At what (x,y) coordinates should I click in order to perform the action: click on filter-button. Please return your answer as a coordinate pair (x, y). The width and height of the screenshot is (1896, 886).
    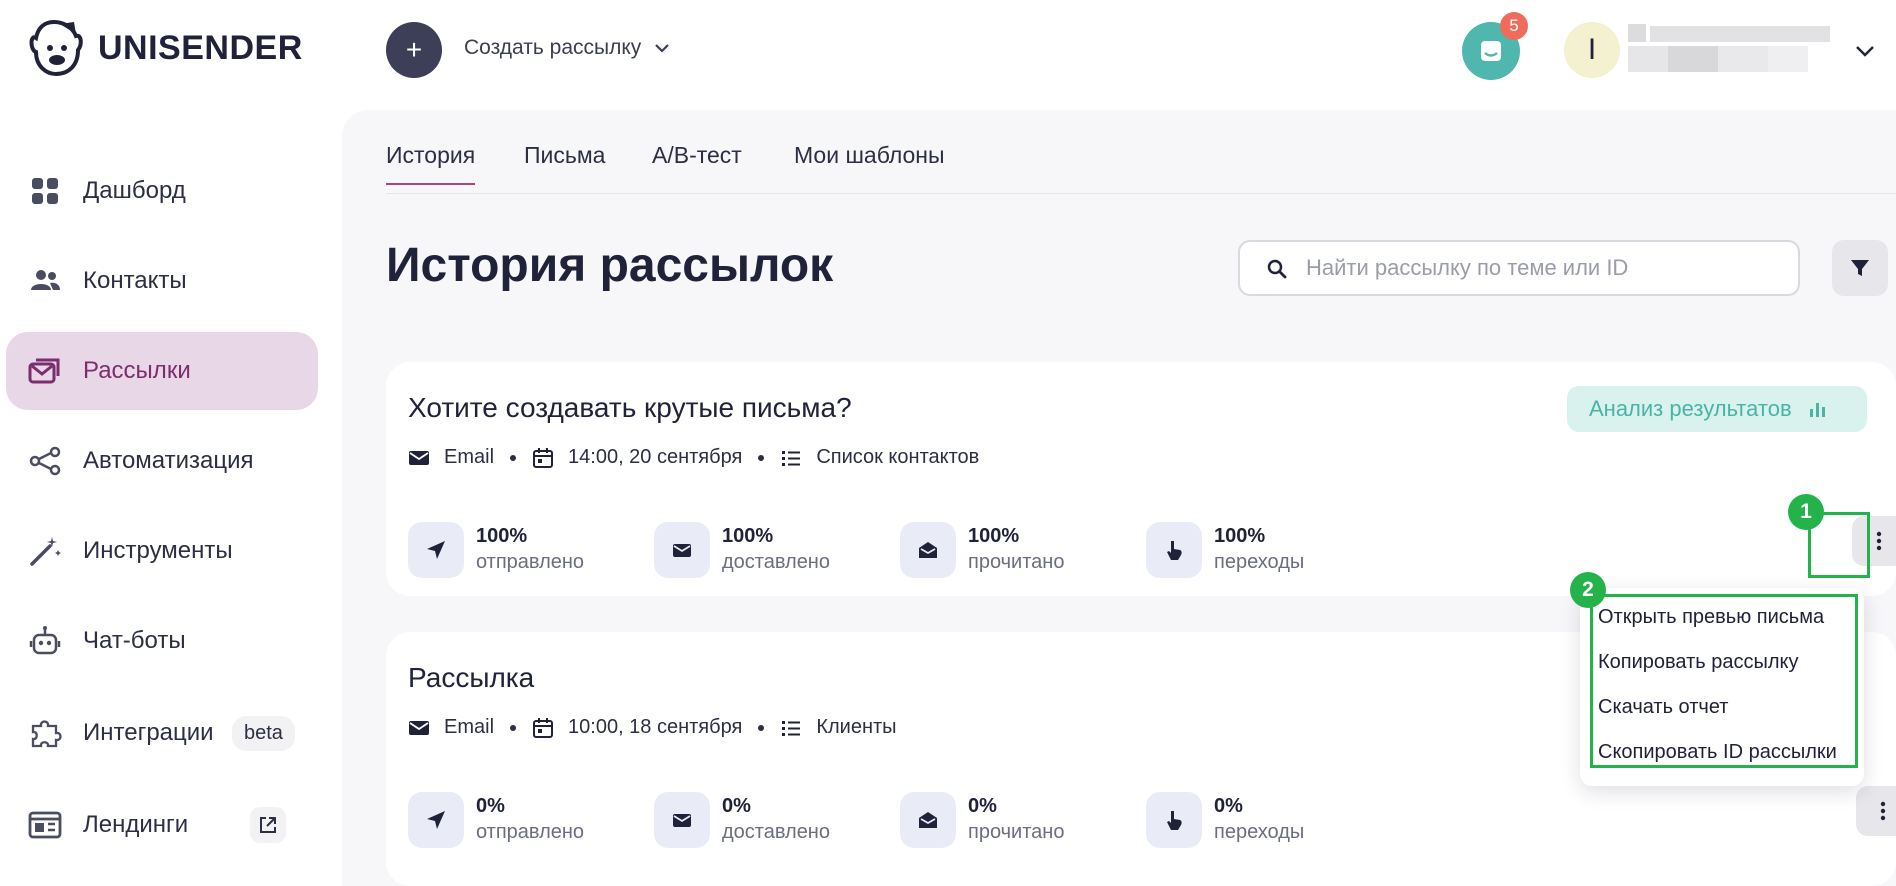
    Looking at the image, I should click on (1860, 268).